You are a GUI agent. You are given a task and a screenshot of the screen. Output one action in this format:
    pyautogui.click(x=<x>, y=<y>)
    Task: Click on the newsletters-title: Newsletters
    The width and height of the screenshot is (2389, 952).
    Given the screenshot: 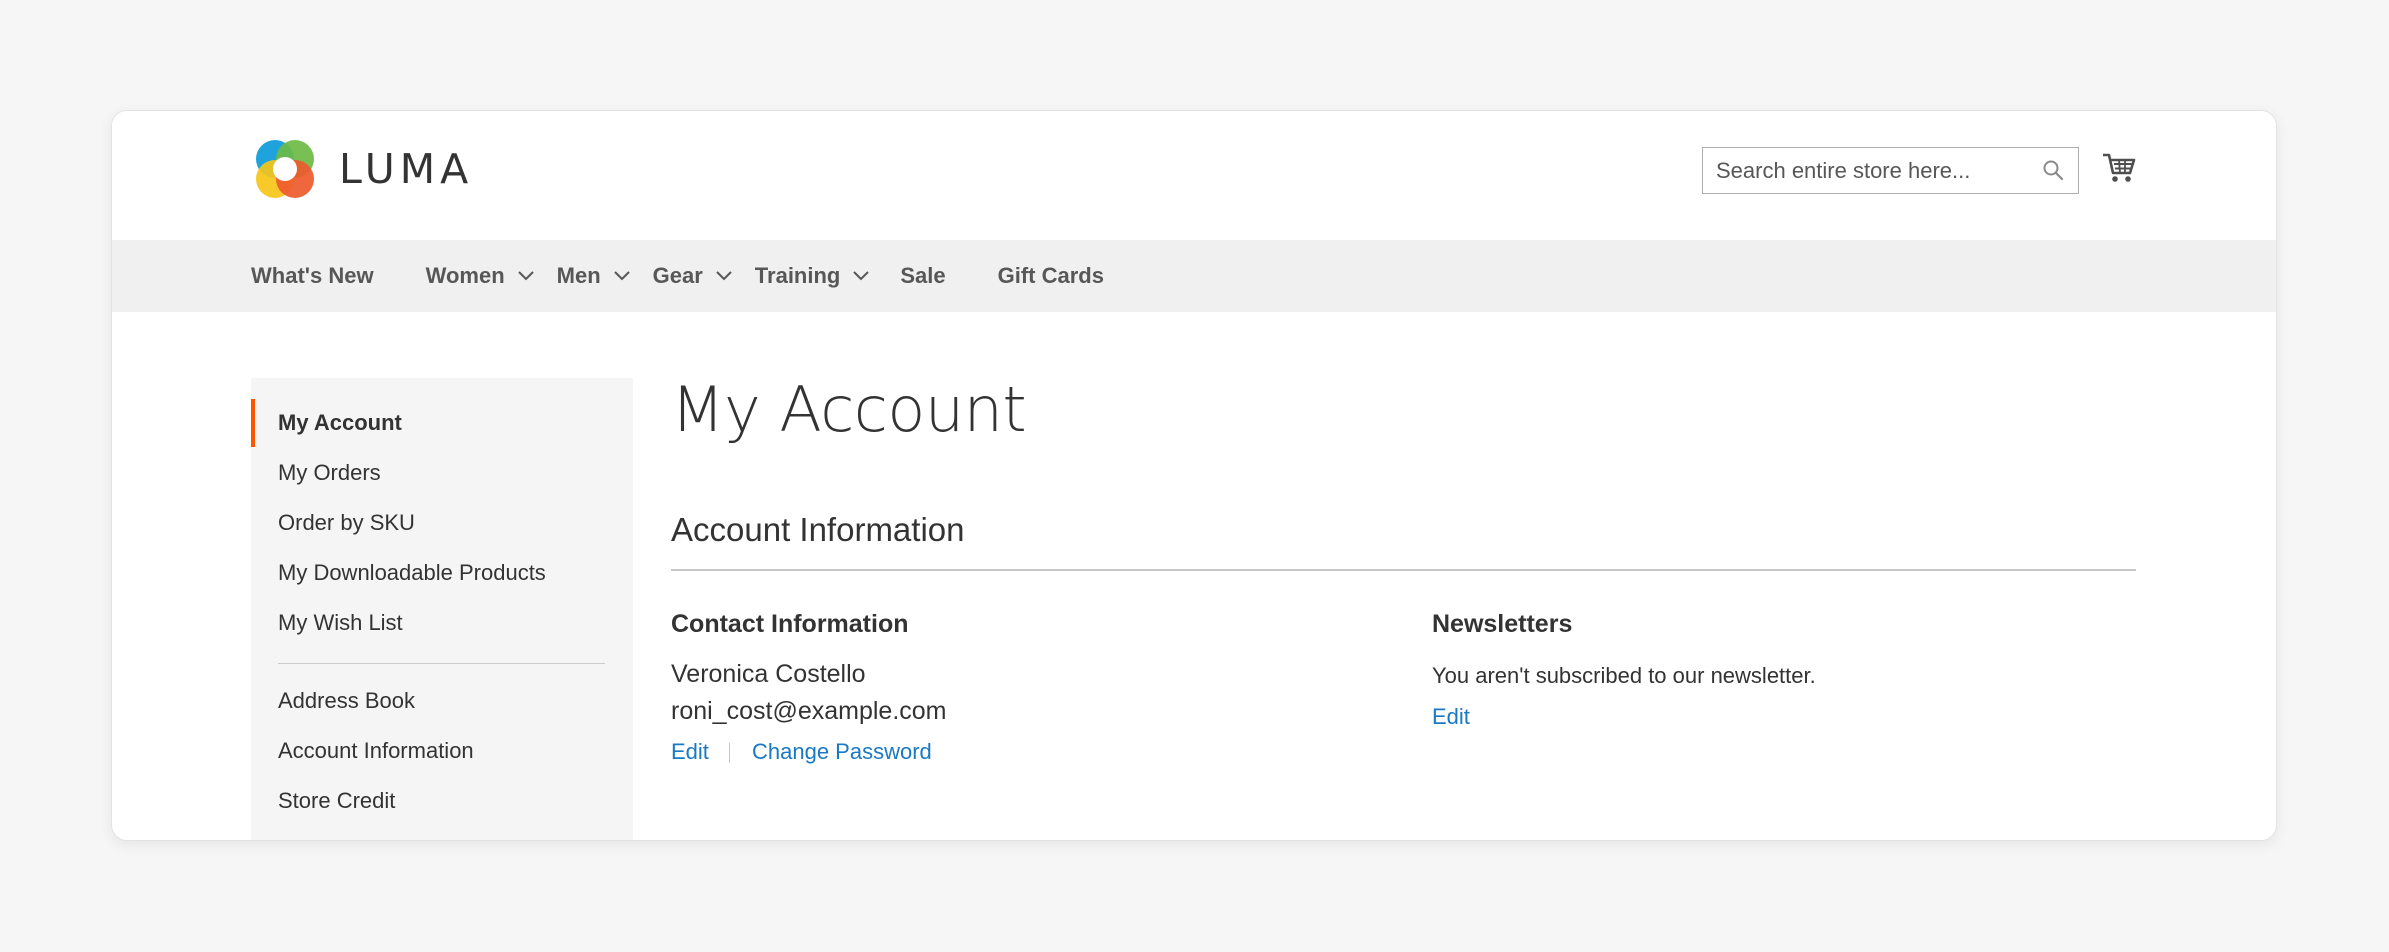 What is the action you would take?
    pyautogui.click(x=1502, y=624)
    